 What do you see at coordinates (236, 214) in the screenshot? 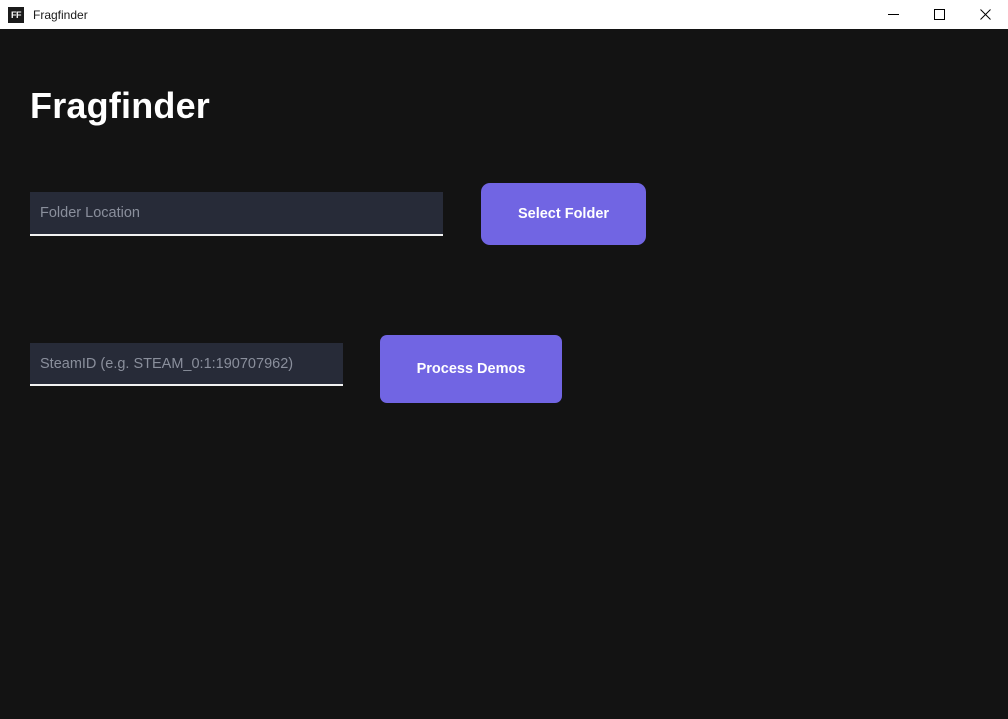
I see `folder-location-input` at bounding box center [236, 214].